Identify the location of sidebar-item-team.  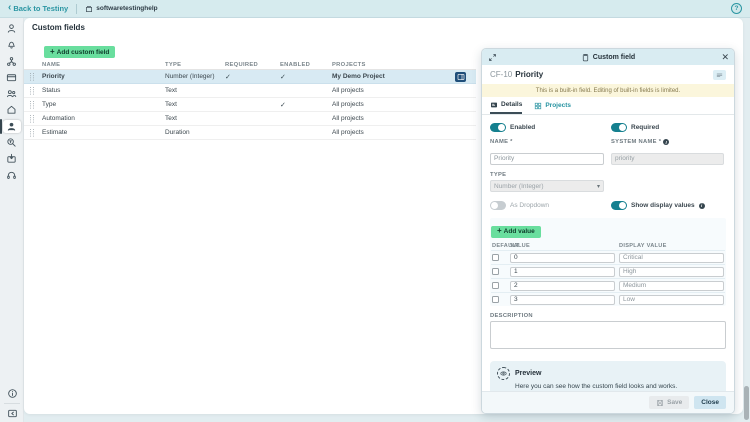
(12, 93).